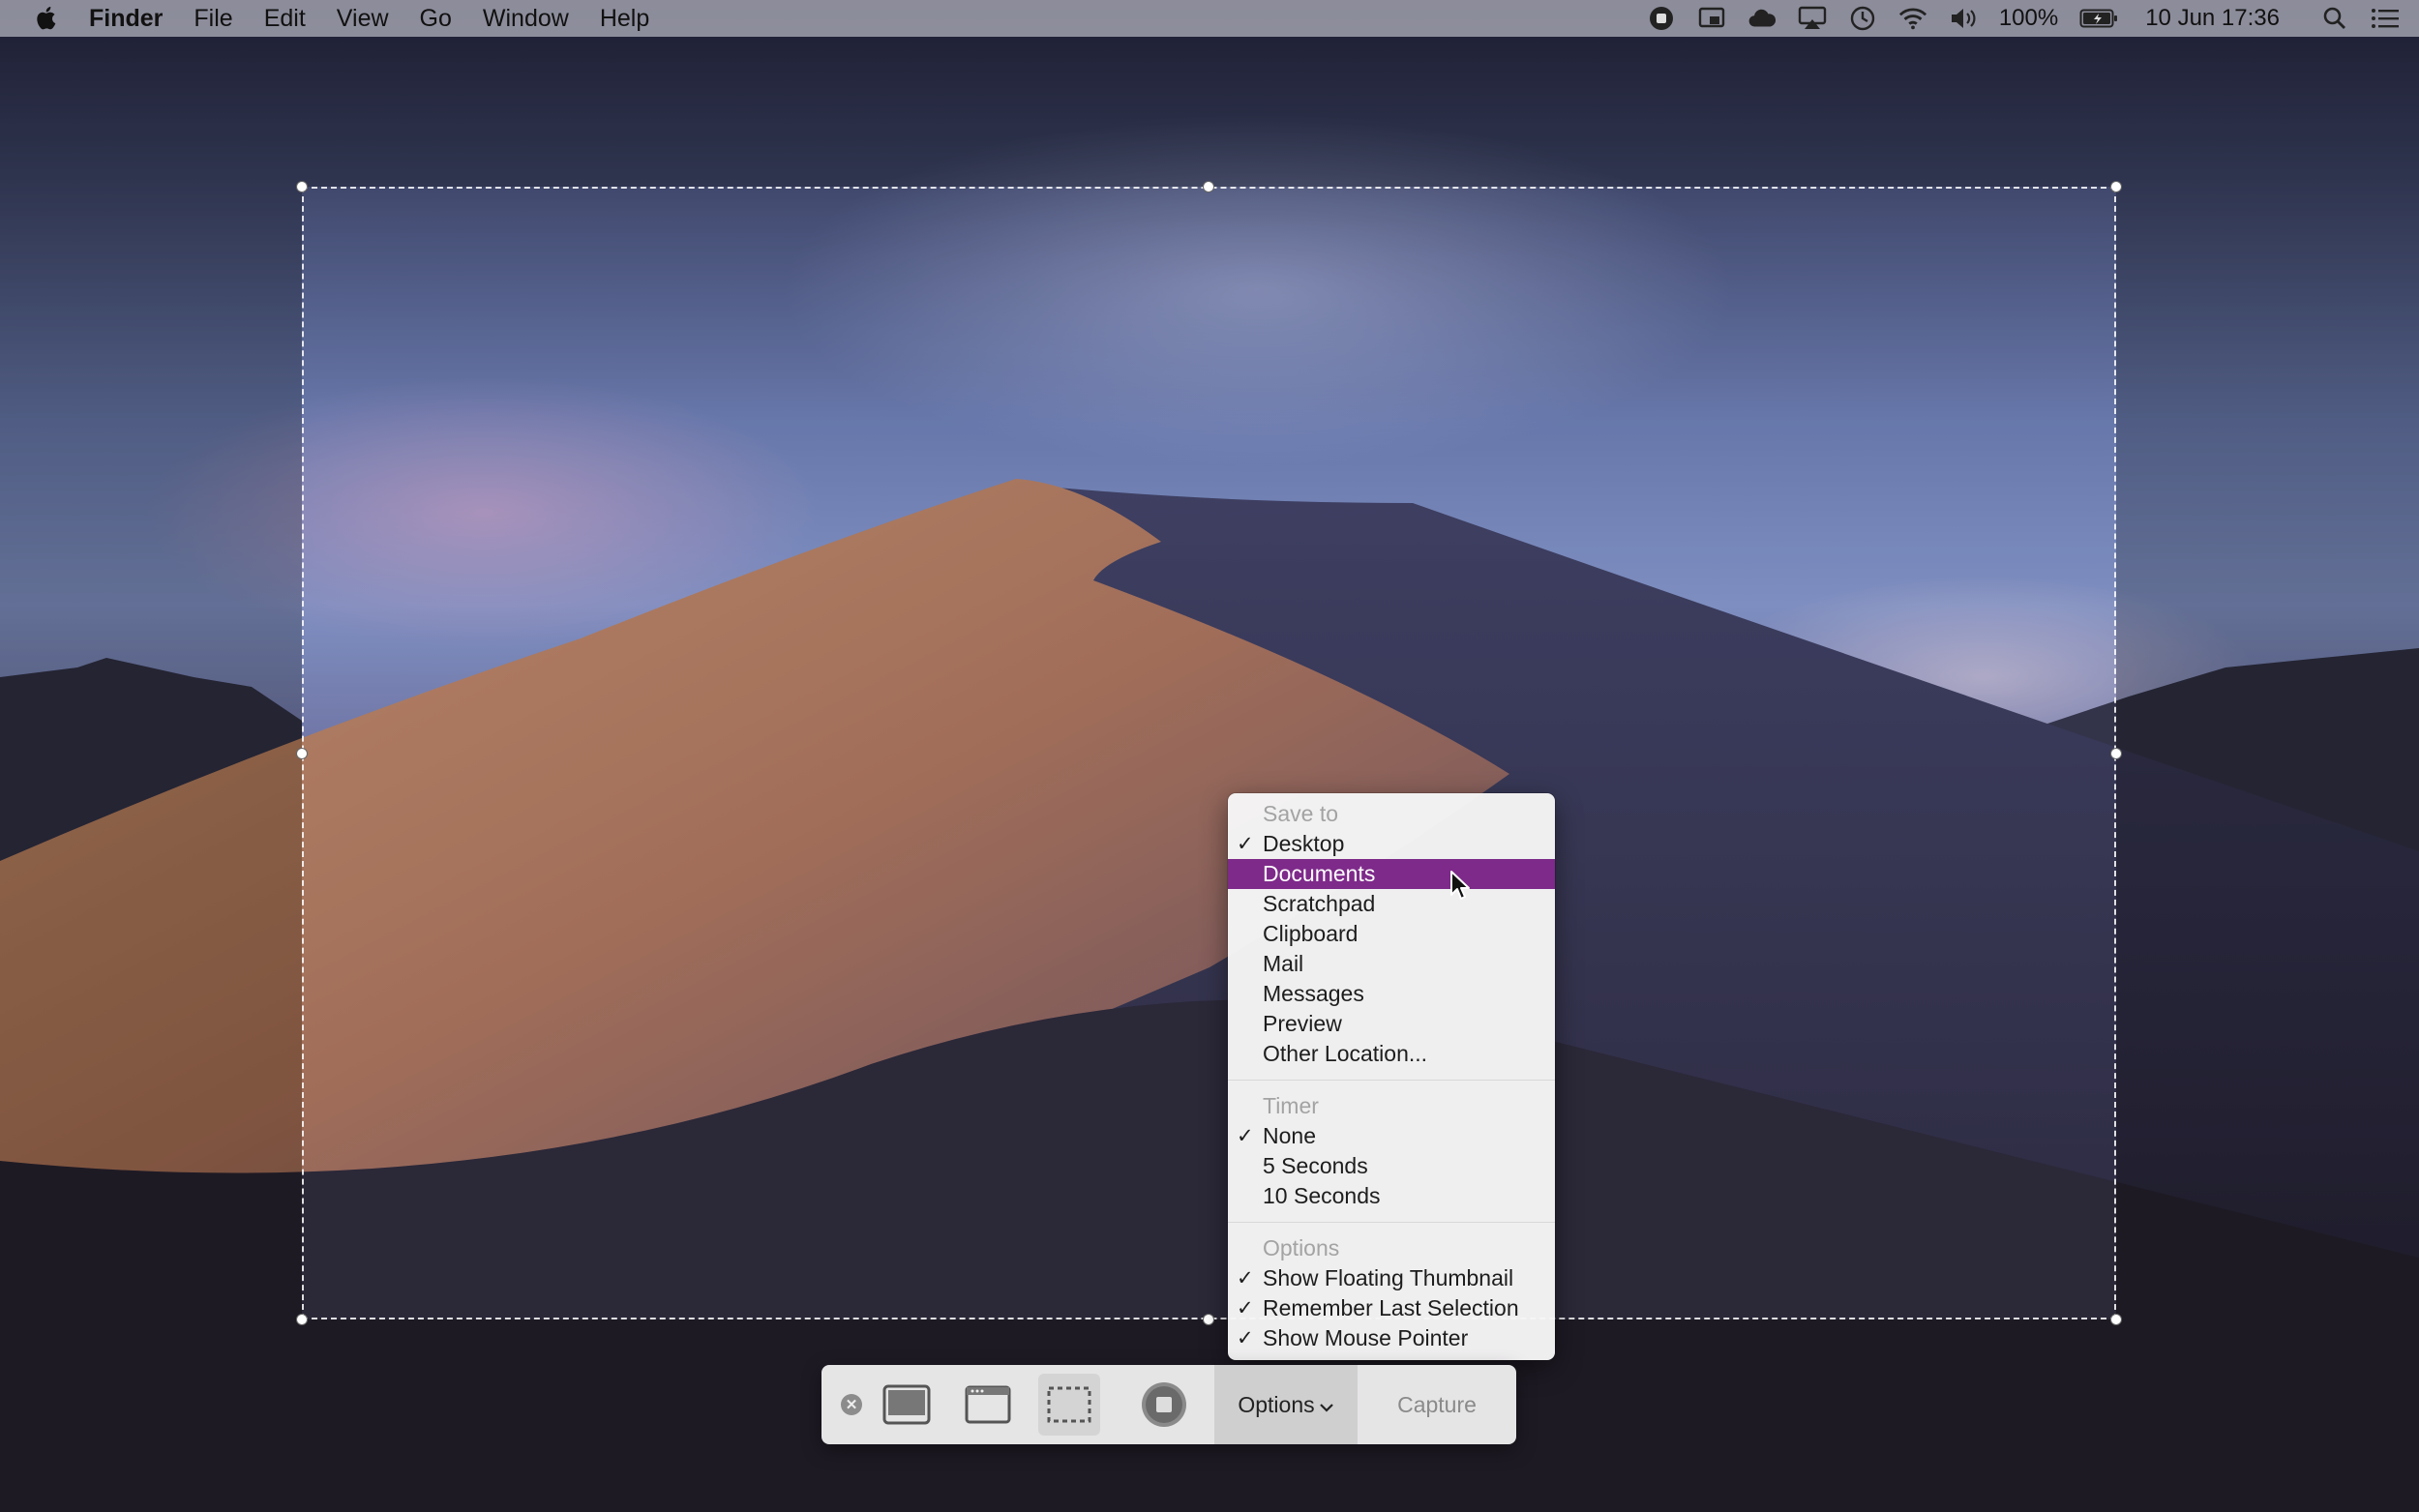 The height and width of the screenshot is (1512, 2419). Describe the element at coordinates (1209, 112) in the screenshot. I see `dim-overlay-top` at that location.